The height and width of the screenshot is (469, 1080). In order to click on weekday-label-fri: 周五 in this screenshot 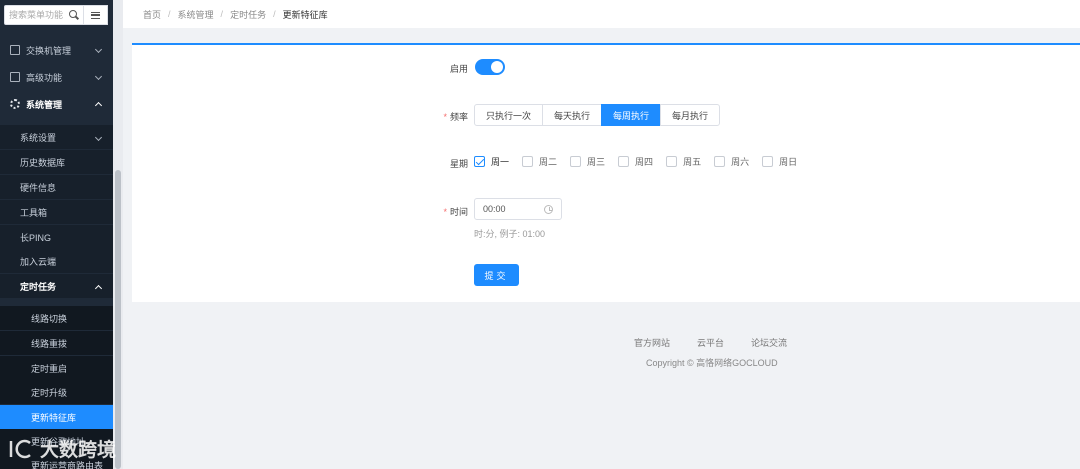, I will do `click(692, 162)`.